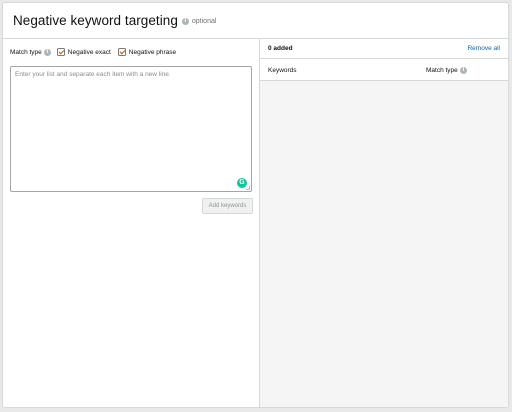 The width and height of the screenshot is (512, 412). What do you see at coordinates (89, 52) in the screenshot?
I see `negative-exact-label: Negative exact` at bounding box center [89, 52].